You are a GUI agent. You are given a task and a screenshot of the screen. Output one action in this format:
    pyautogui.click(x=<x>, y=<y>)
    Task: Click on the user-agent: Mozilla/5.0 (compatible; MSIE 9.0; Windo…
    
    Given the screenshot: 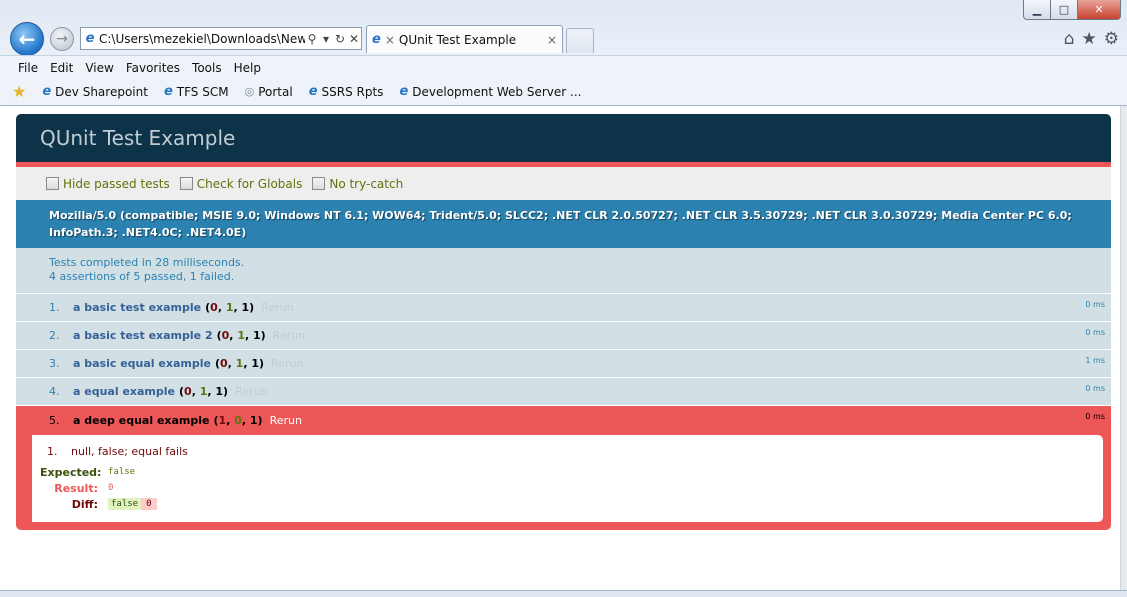 What is the action you would take?
    pyautogui.click(x=563, y=224)
    